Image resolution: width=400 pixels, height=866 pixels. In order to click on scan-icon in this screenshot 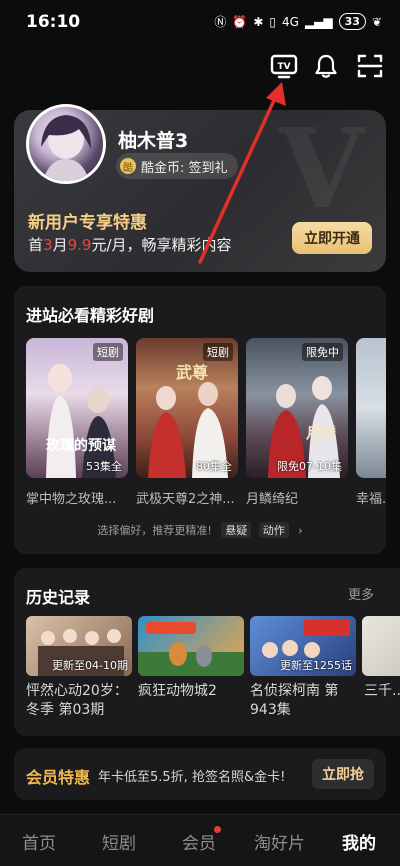, I will do `click(370, 66)`.